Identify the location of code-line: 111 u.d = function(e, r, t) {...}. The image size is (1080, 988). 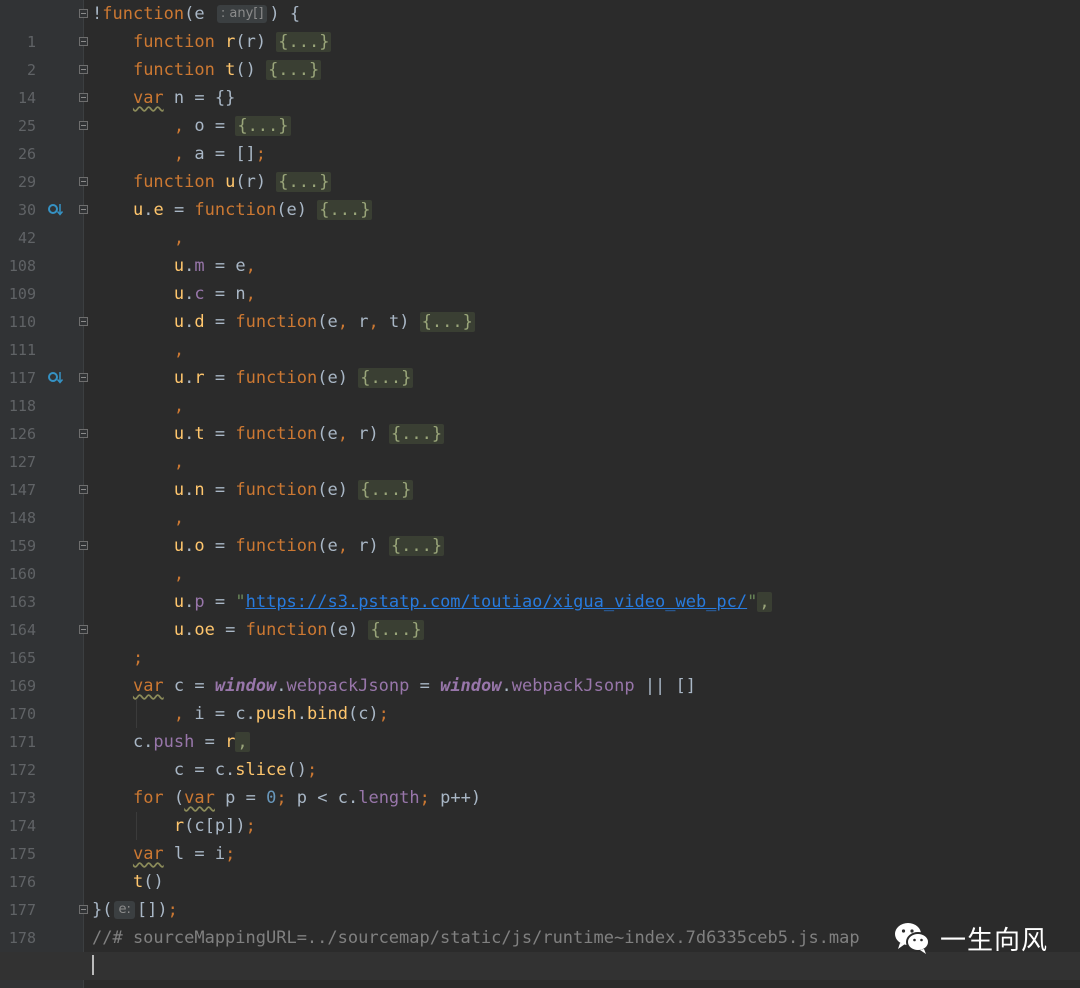
(540, 333).